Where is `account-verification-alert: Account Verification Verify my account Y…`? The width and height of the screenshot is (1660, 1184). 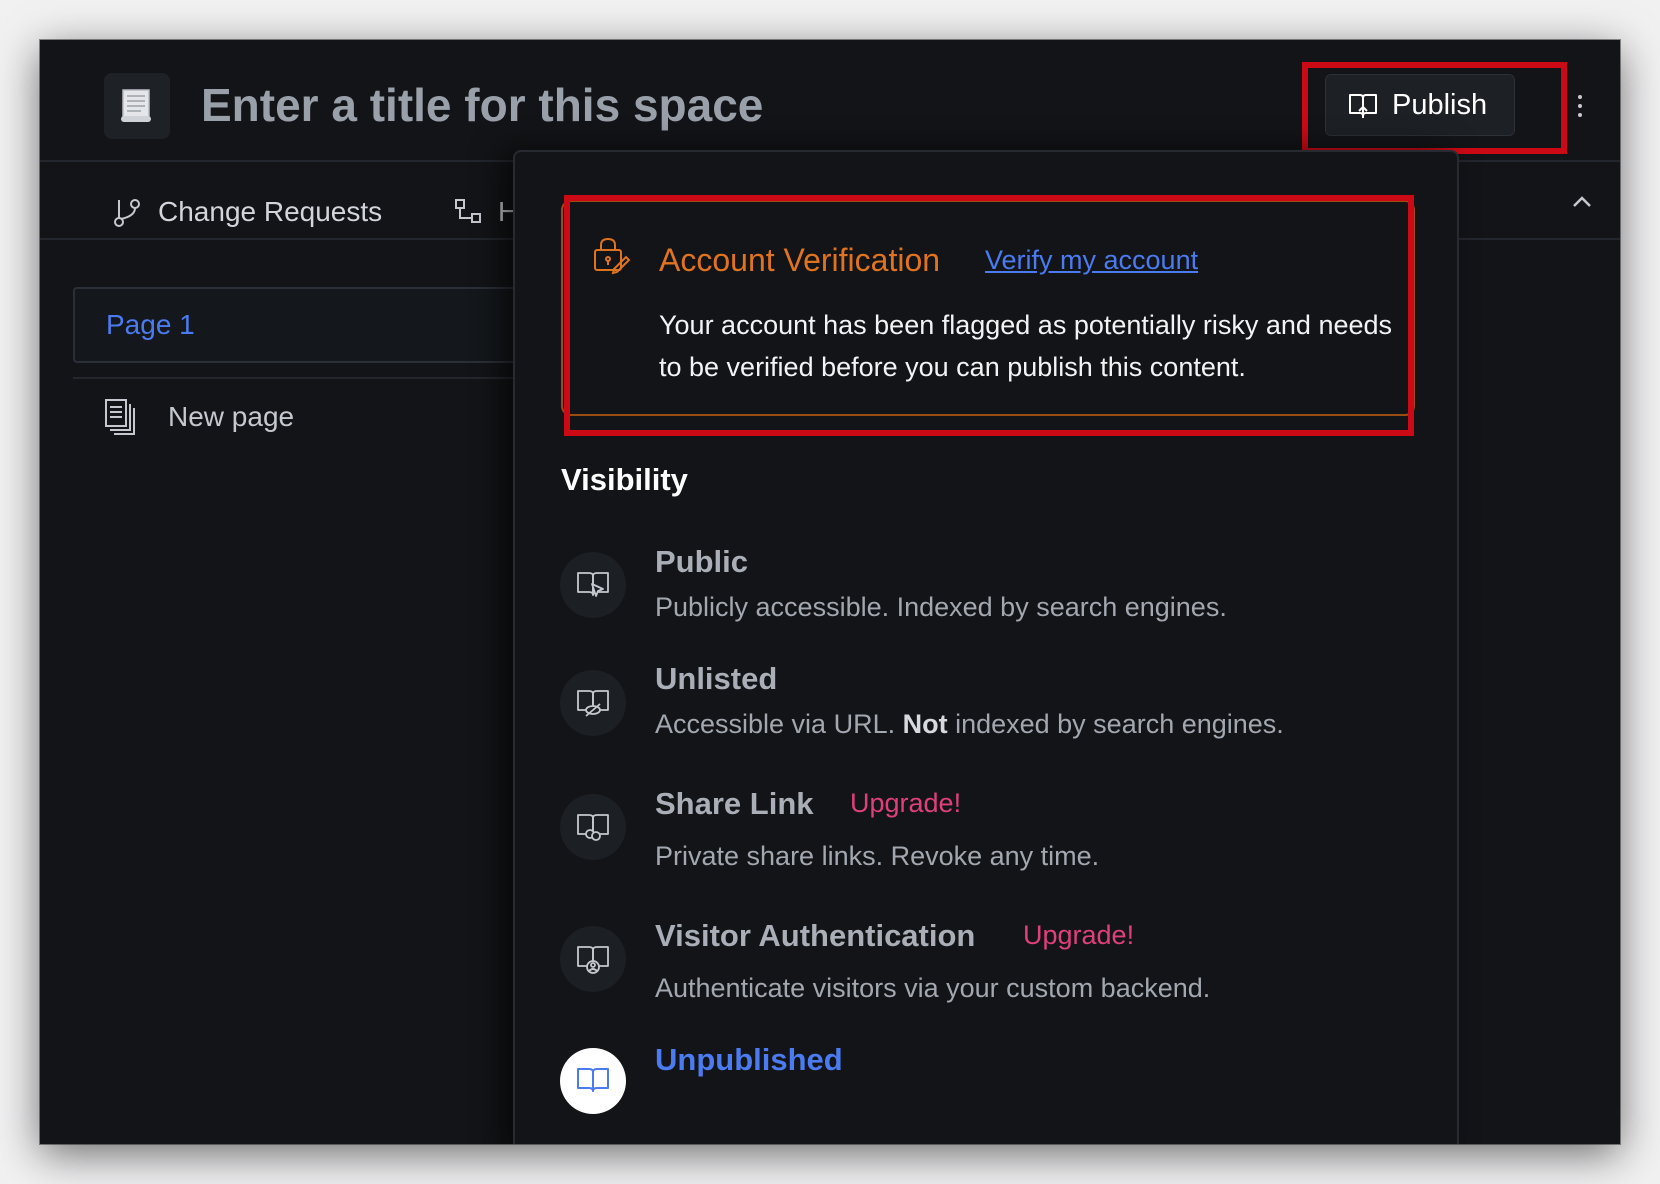
account-verification-alert: Account Verification Verify my account Y… is located at coordinates (988, 308).